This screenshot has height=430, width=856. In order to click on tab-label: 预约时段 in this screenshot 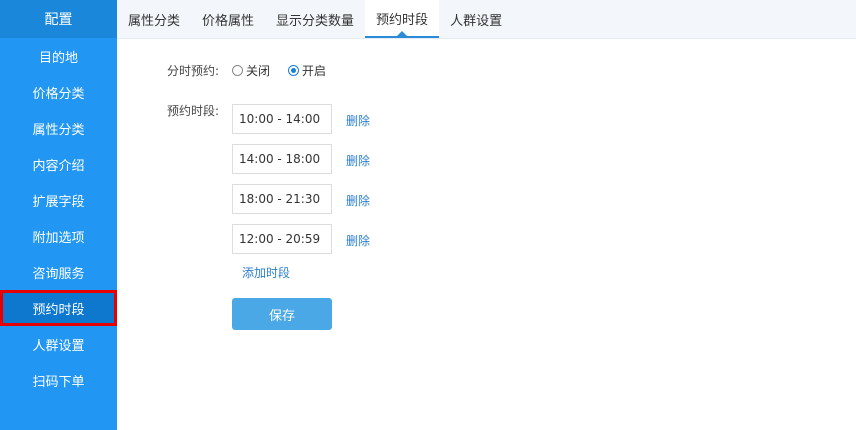, I will do `click(402, 20)`.